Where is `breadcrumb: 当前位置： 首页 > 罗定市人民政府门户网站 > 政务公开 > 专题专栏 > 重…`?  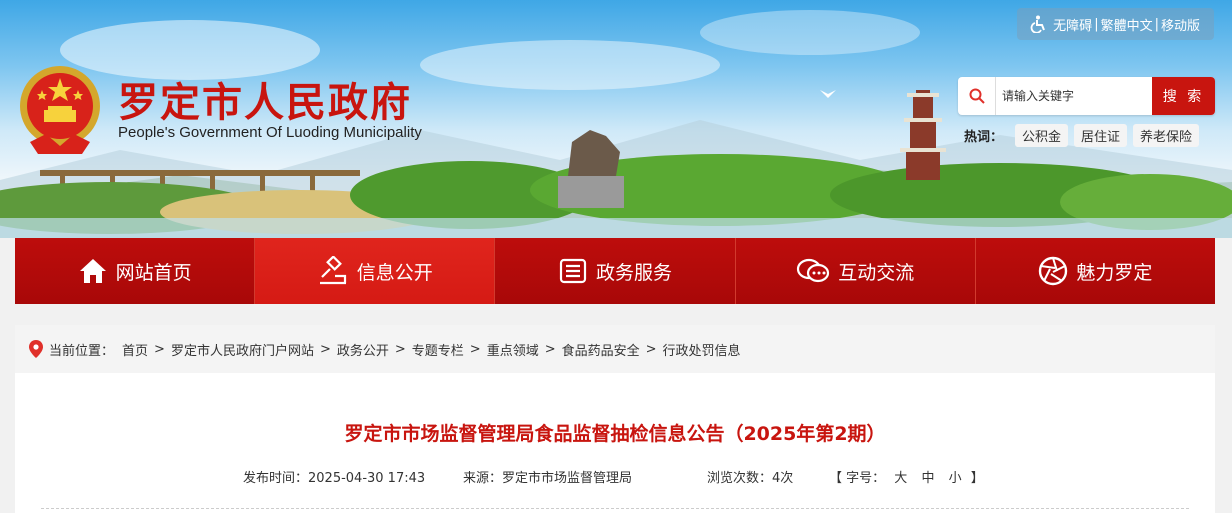 breadcrumb: 当前位置： 首页 > 罗定市人民政府门户网站 > 政务公开 > 专题专栏 > 重… is located at coordinates (615, 349).